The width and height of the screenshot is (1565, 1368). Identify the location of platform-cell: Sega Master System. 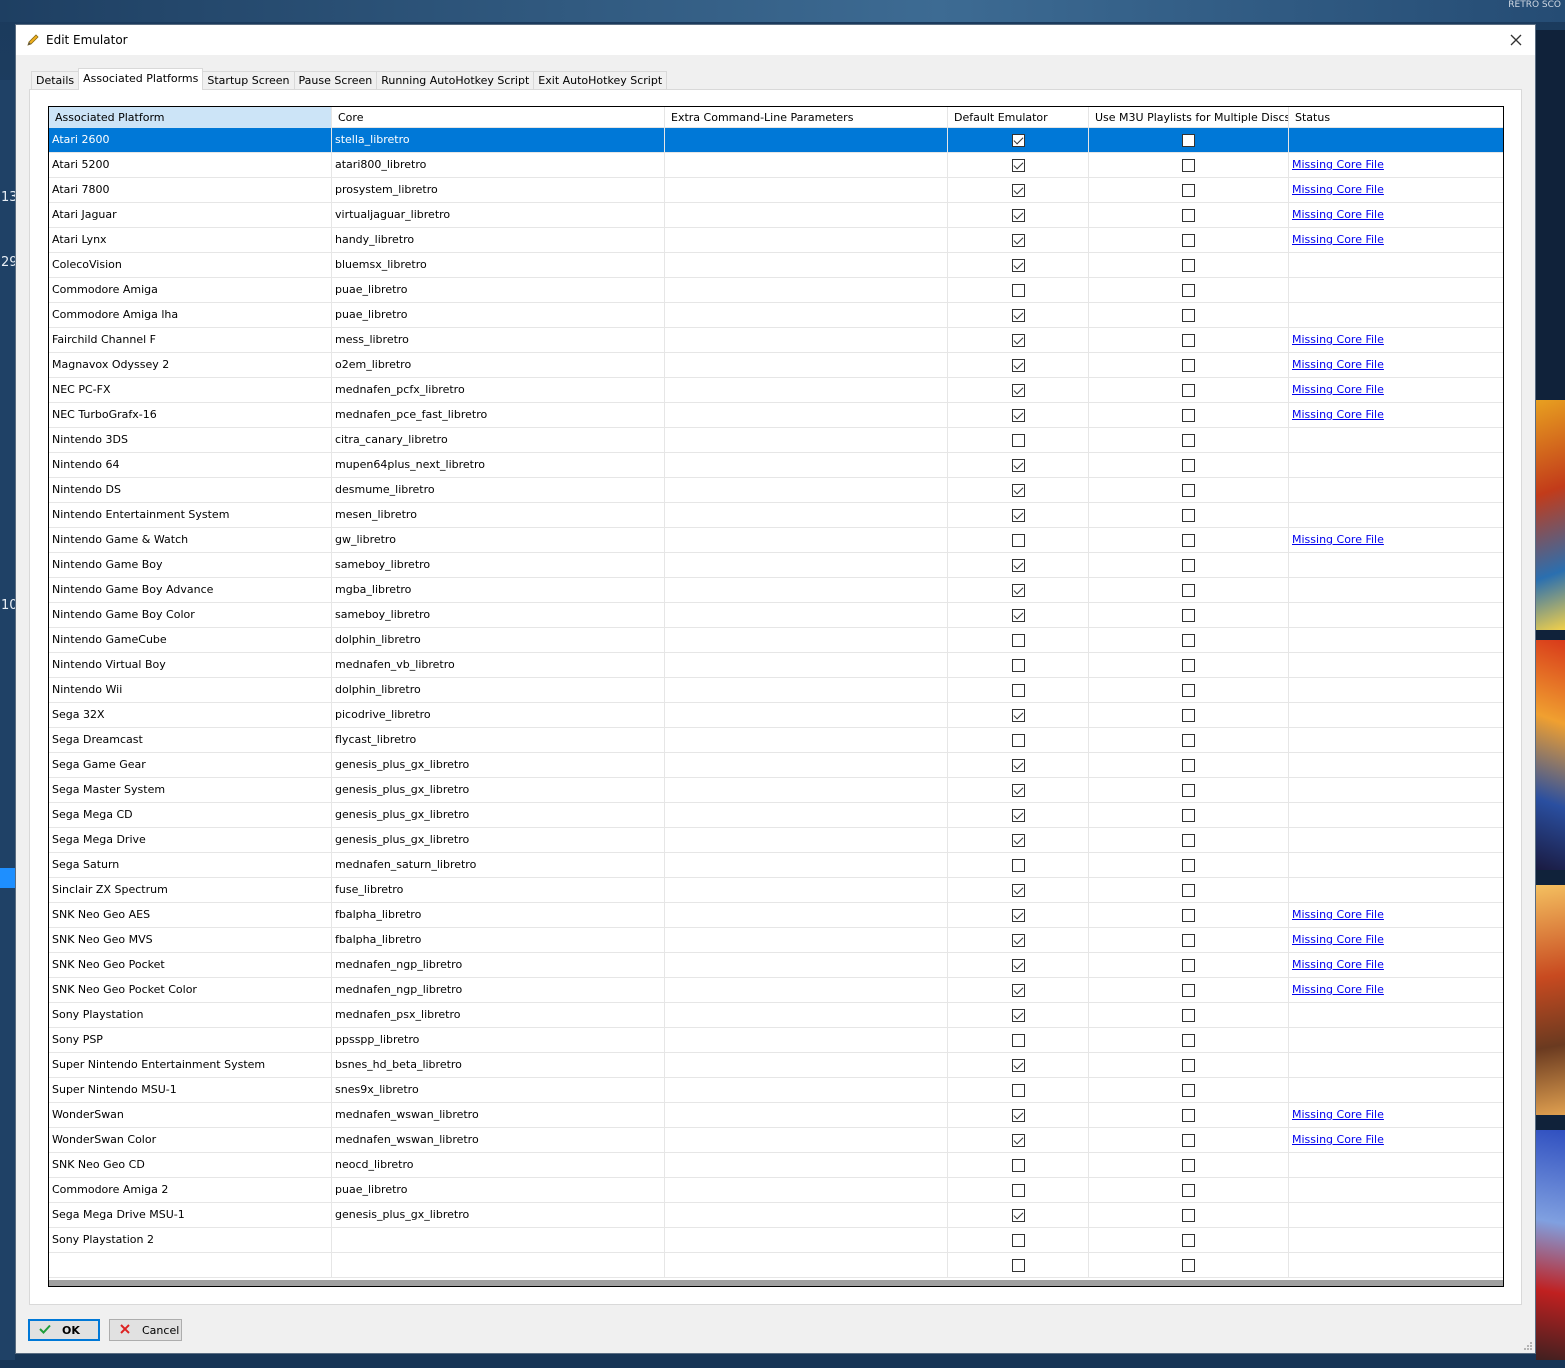
(190, 790).